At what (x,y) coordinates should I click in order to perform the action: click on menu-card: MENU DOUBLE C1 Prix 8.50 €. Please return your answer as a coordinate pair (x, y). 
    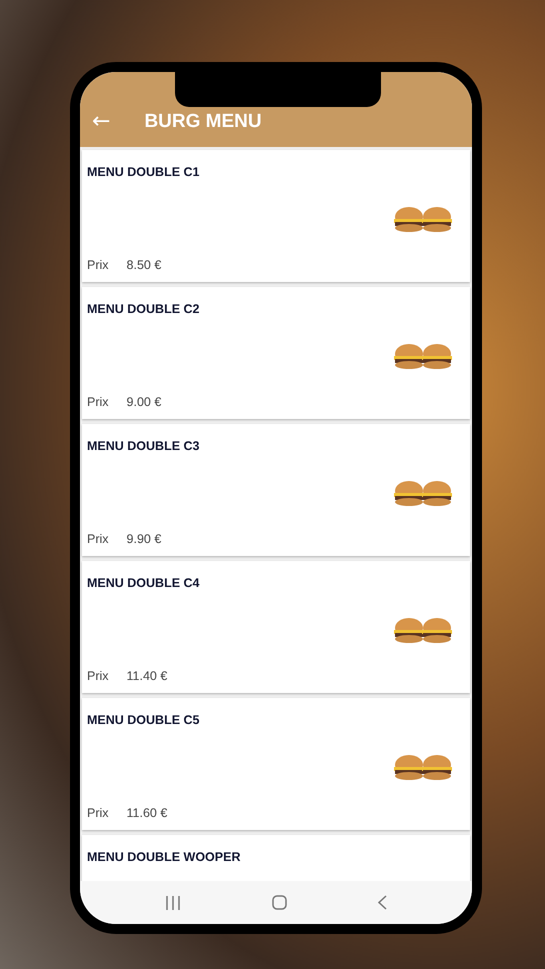
    Looking at the image, I should click on (276, 216).